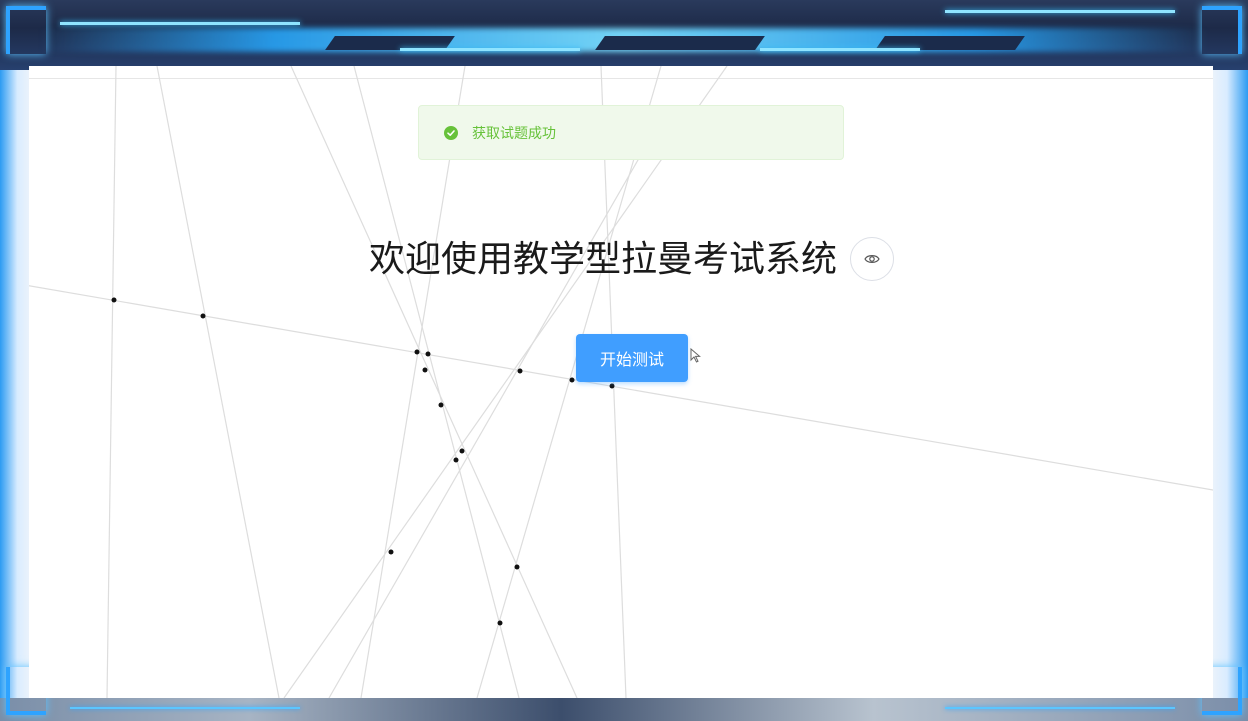 The image size is (1248, 721). What do you see at coordinates (624, 709) in the screenshot?
I see `frame-bottom-bar` at bounding box center [624, 709].